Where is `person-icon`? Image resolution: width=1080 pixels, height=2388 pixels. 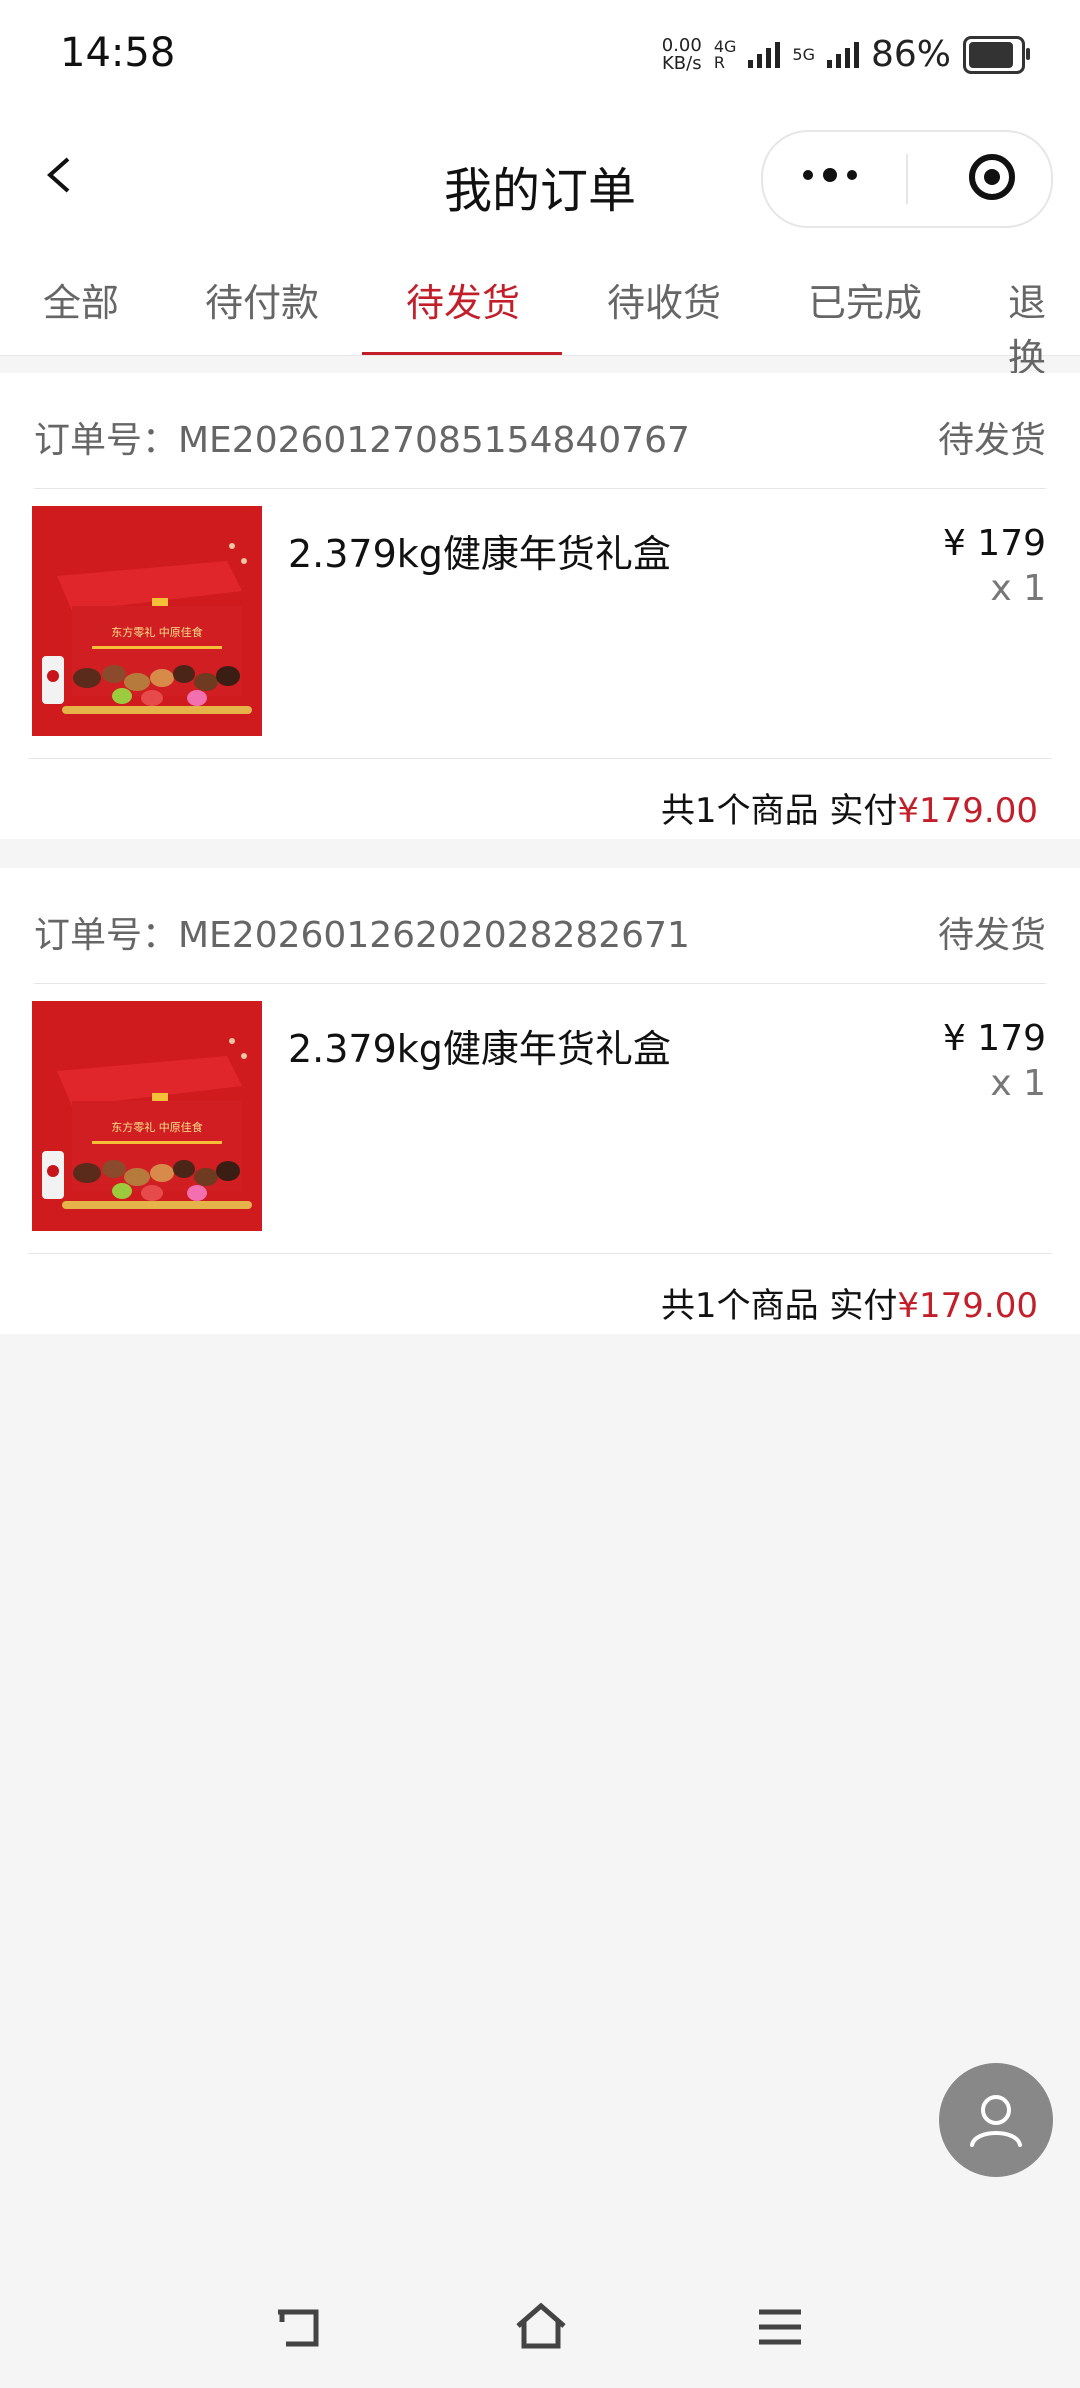 person-icon is located at coordinates (996, 2121).